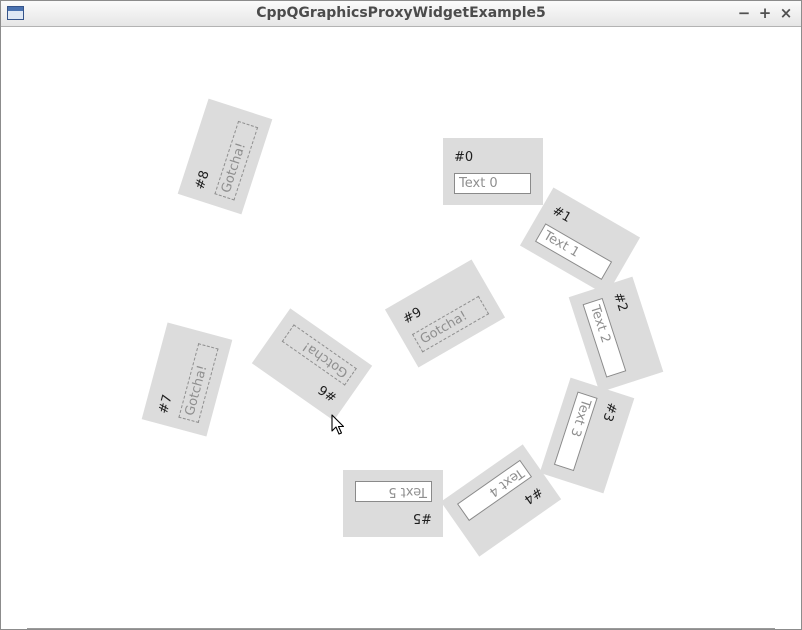  I want to click on proxy-line-edit: Text 1, so click(573, 251).